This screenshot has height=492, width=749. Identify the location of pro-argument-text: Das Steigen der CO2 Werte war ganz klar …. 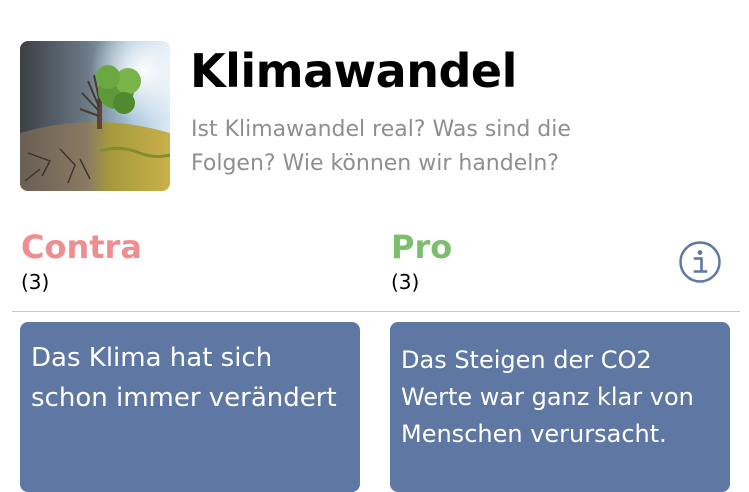
(547, 397).